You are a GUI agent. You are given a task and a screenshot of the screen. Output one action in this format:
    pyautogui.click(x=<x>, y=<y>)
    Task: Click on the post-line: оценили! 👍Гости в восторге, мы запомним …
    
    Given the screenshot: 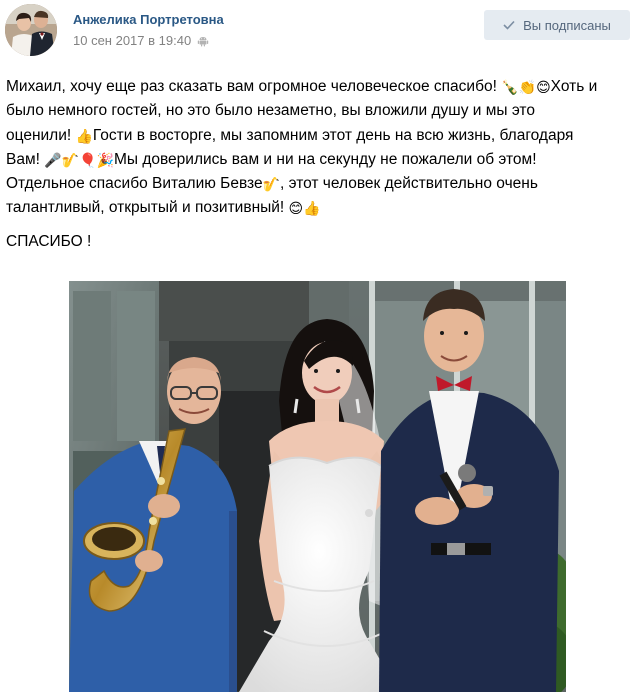 What is the action you would take?
    pyautogui.click(x=319, y=136)
    